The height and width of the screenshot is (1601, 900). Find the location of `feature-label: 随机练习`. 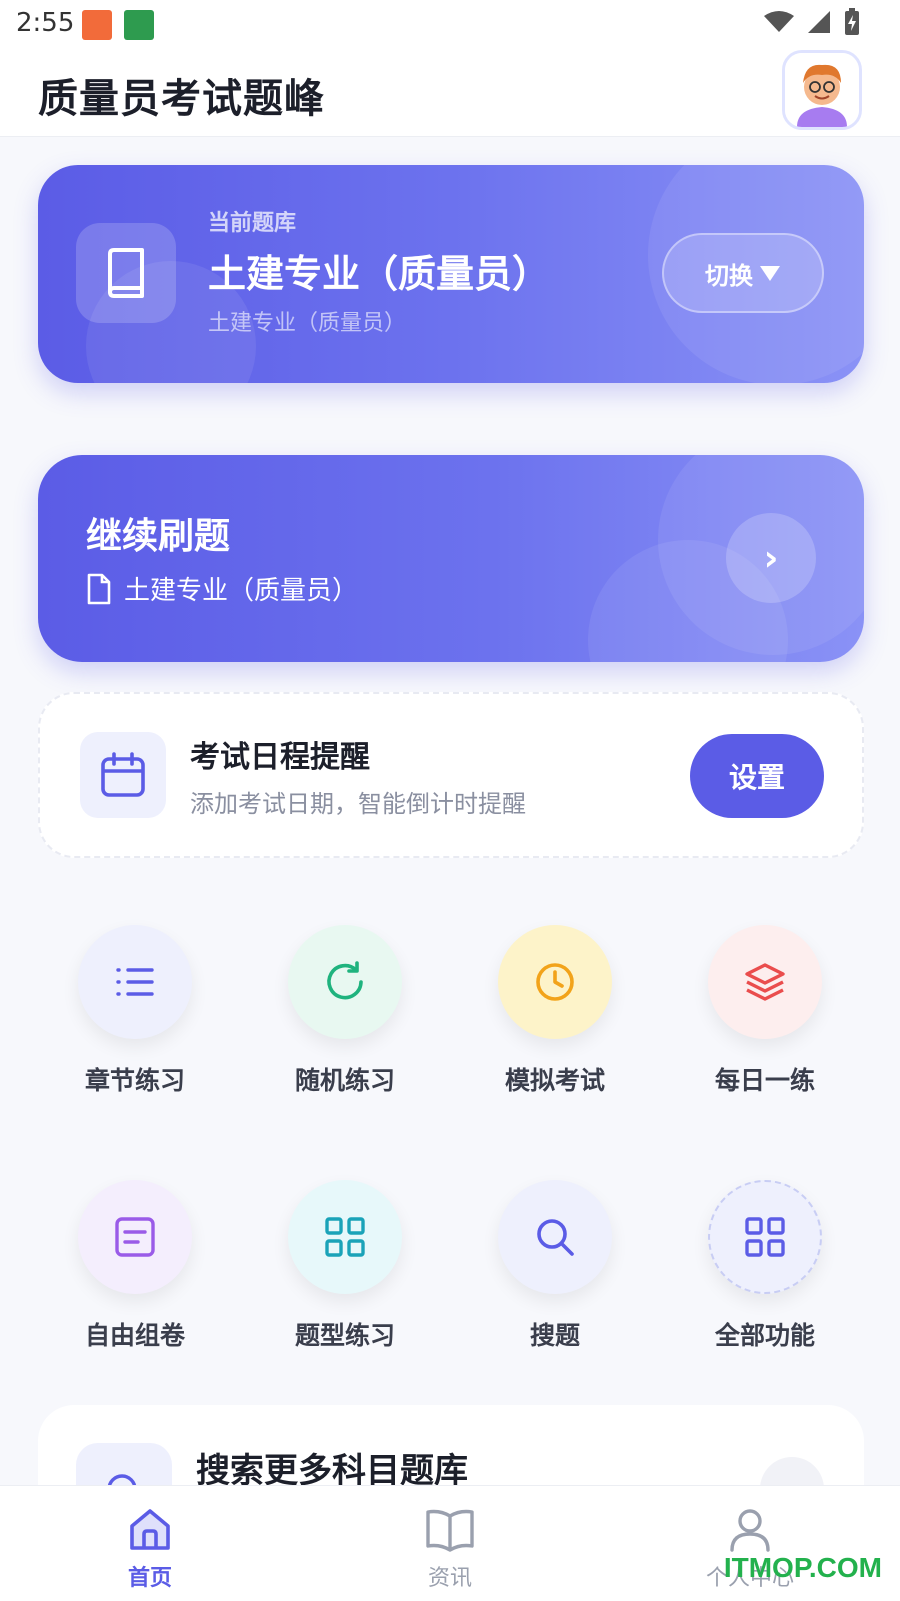

feature-label: 随机练习 is located at coordinates (344, 1080).